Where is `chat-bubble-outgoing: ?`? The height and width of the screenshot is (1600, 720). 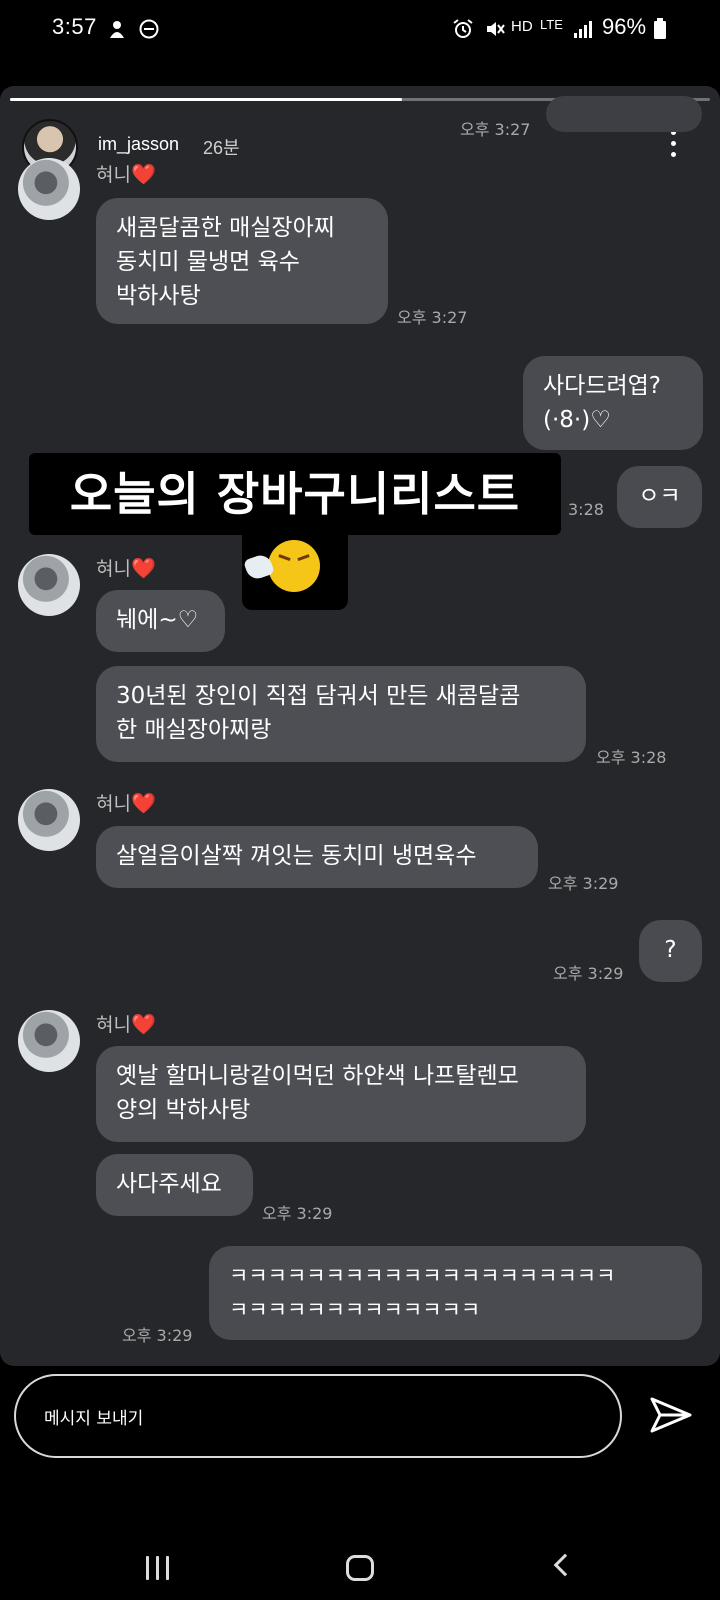
chat-bubble-outgoing: ? is located at coordinates (670, 951).